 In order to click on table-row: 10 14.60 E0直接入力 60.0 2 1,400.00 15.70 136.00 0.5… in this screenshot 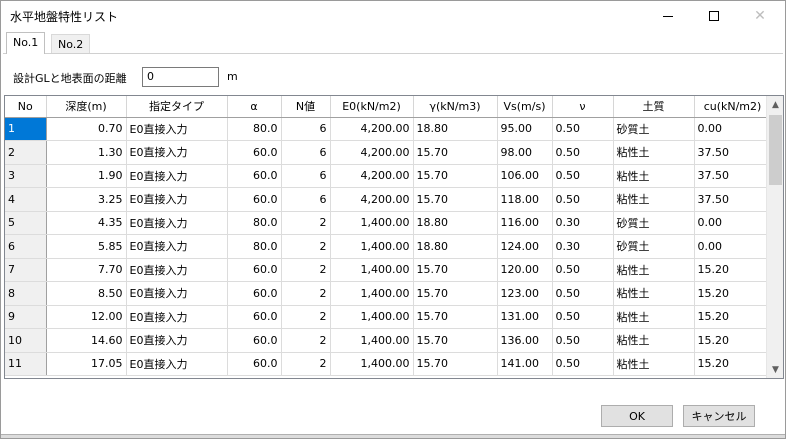, I will do `click(388, 340)`.